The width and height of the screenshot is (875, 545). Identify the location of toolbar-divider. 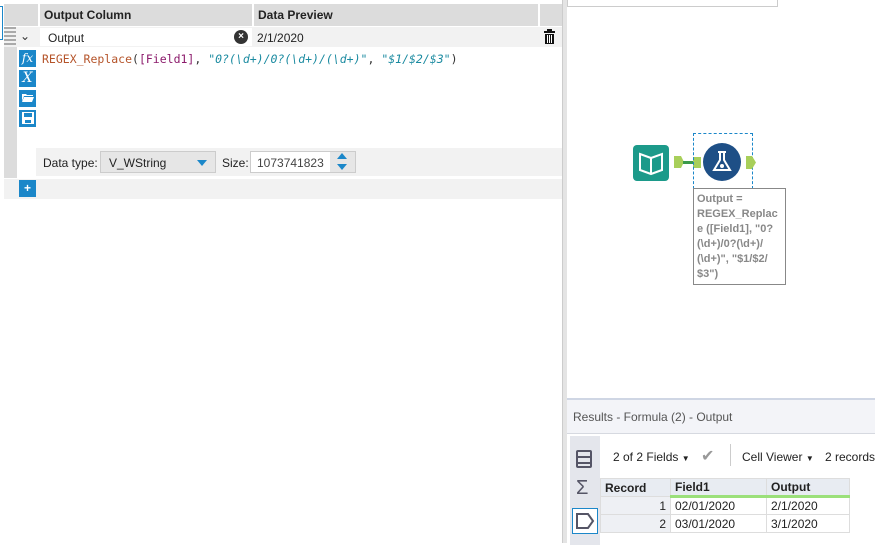
(730, 455).